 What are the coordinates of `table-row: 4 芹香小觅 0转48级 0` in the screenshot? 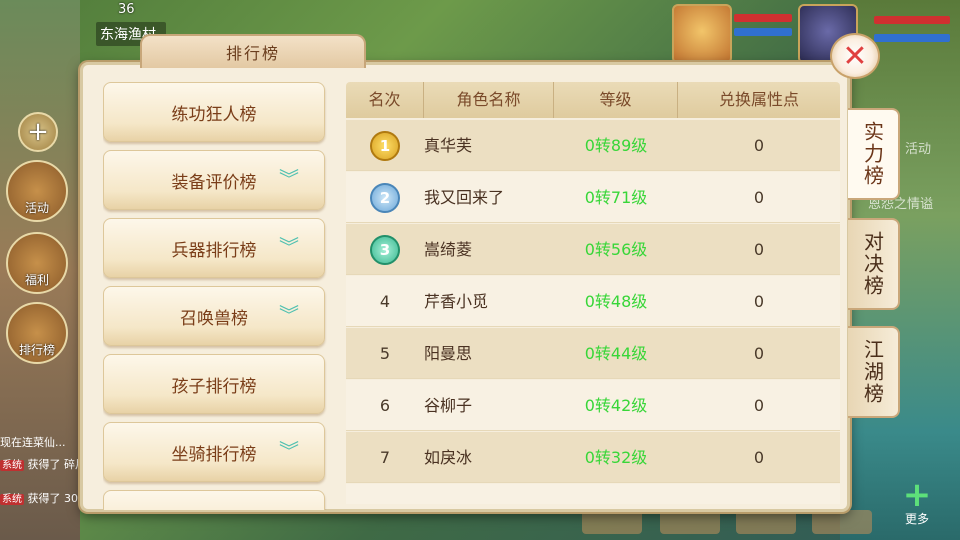 It's located at (593, 301).